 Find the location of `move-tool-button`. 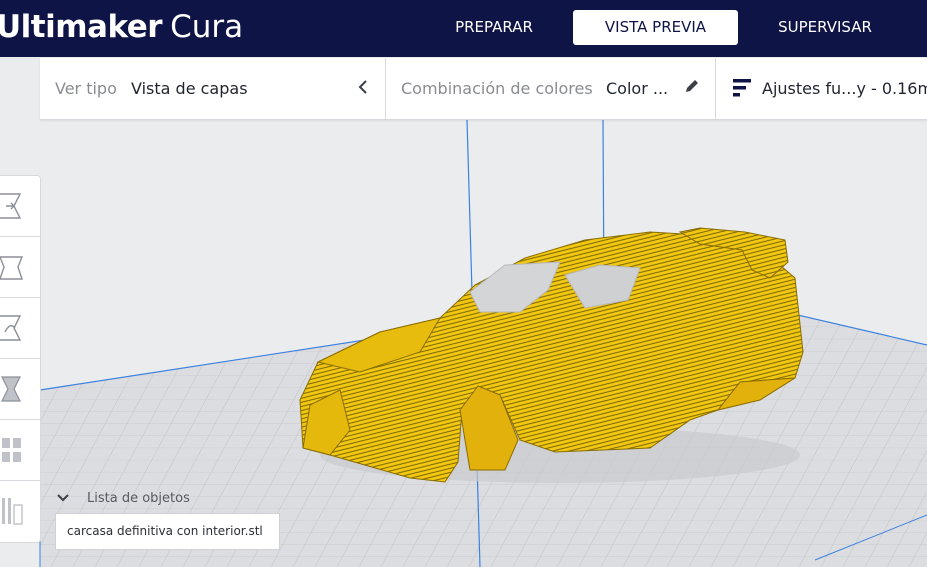

move-tool-button is located at coordinates (20, 206).